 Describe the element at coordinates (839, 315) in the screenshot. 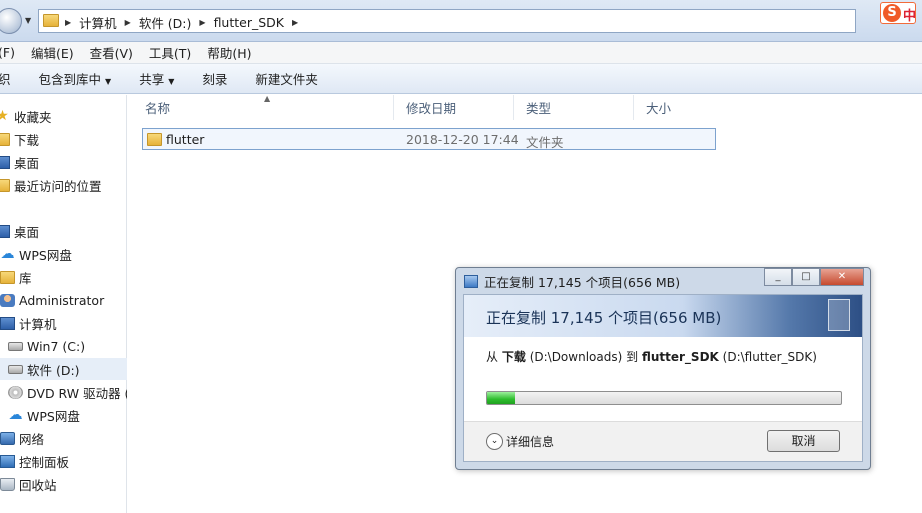

I see `decorative-glass-panel` at that location.